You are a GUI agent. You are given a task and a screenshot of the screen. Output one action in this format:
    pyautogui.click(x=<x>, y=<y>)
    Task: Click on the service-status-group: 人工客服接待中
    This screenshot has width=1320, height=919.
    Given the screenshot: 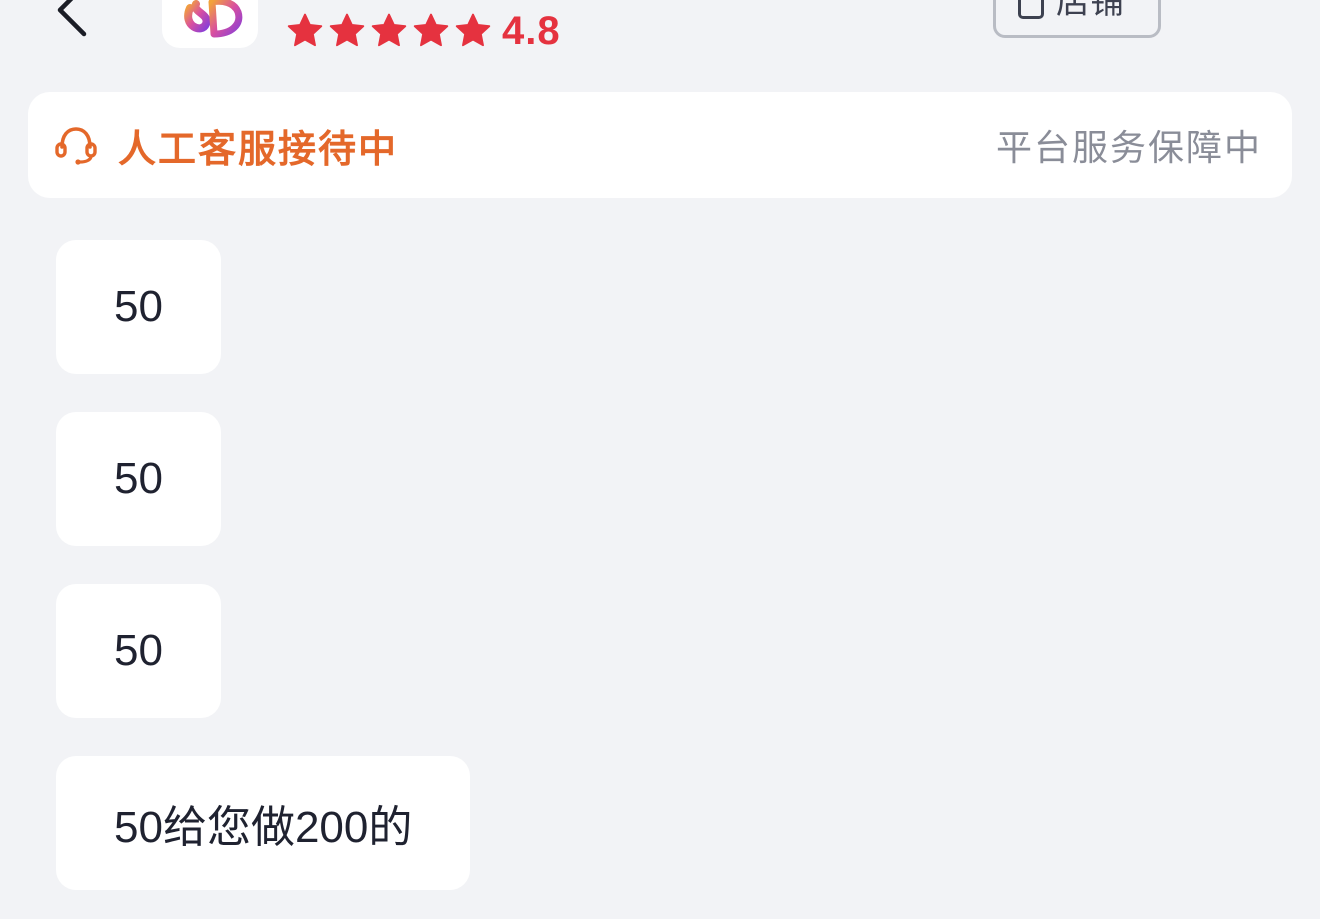 What is the action you would take?
    pyautogui.click(x=226, y=145)
    